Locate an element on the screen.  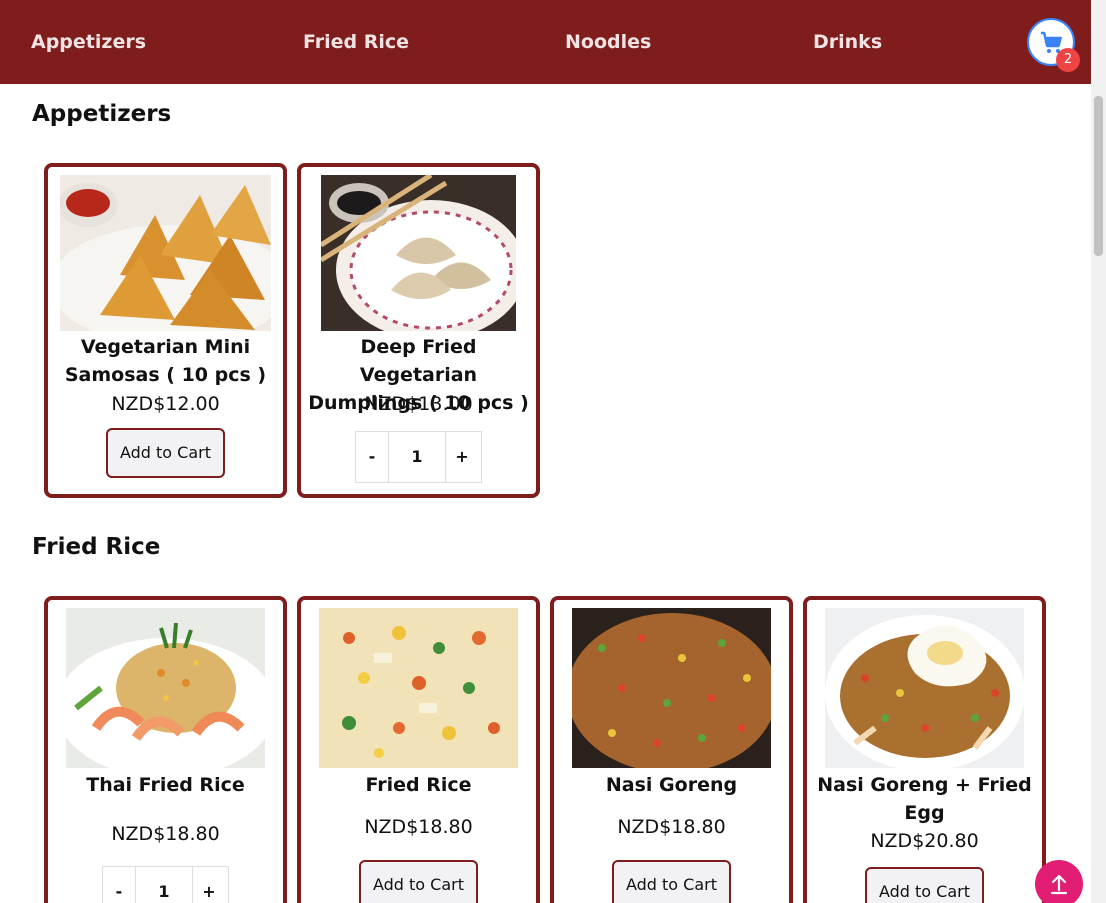
product-image-nasi-goreng-egg is located at coordinates (924, 688).